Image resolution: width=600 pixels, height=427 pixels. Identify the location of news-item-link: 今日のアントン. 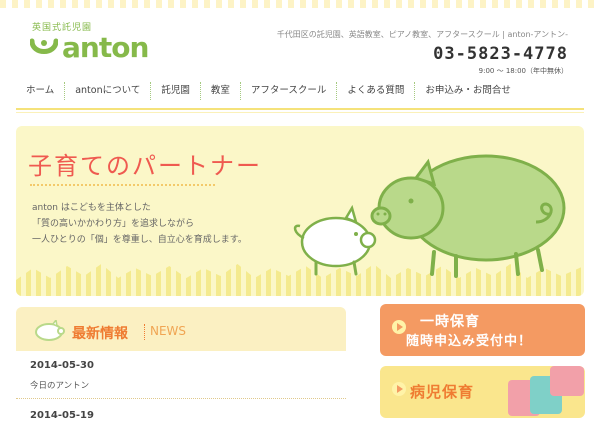
(59, 385).